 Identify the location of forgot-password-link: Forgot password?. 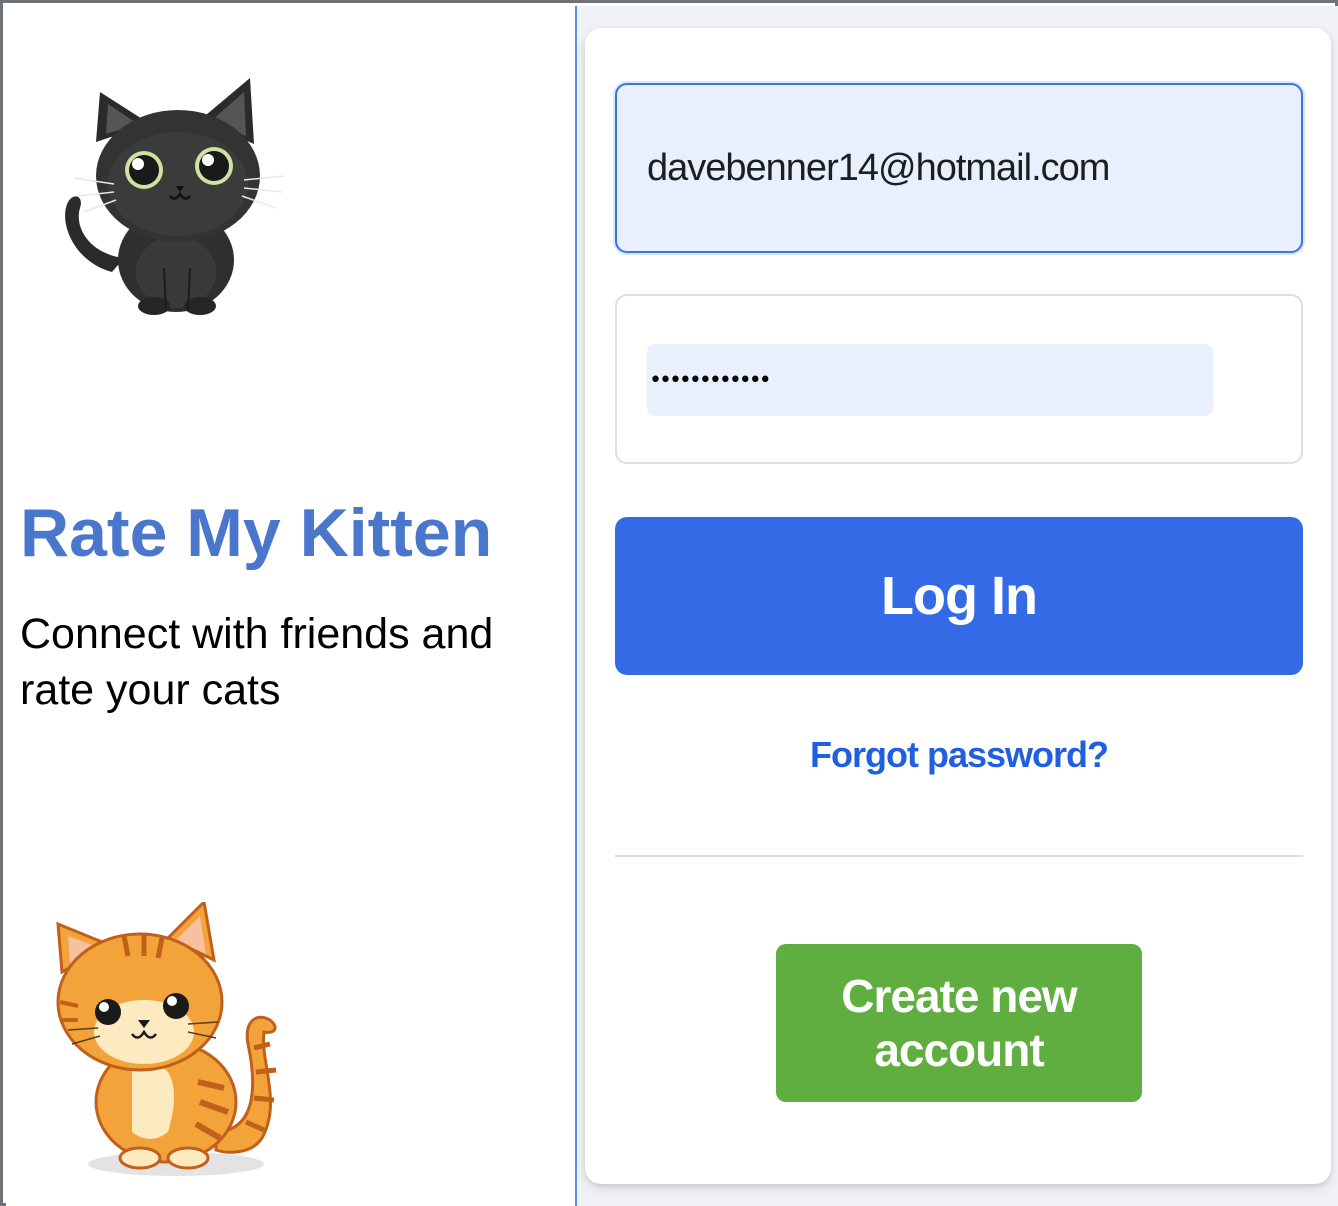
(959, 755).